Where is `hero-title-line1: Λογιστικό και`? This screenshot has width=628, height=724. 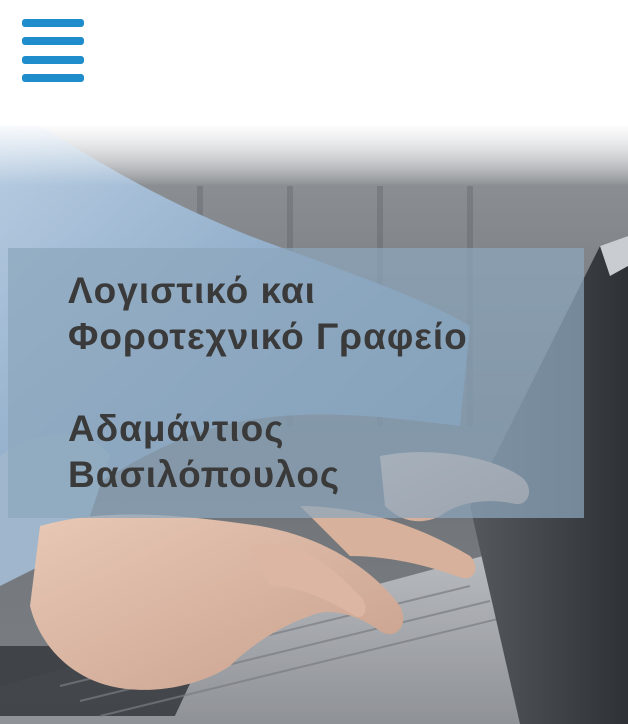 hero-title-line1: Λογιστικό και is located at coordinates (192, 290).